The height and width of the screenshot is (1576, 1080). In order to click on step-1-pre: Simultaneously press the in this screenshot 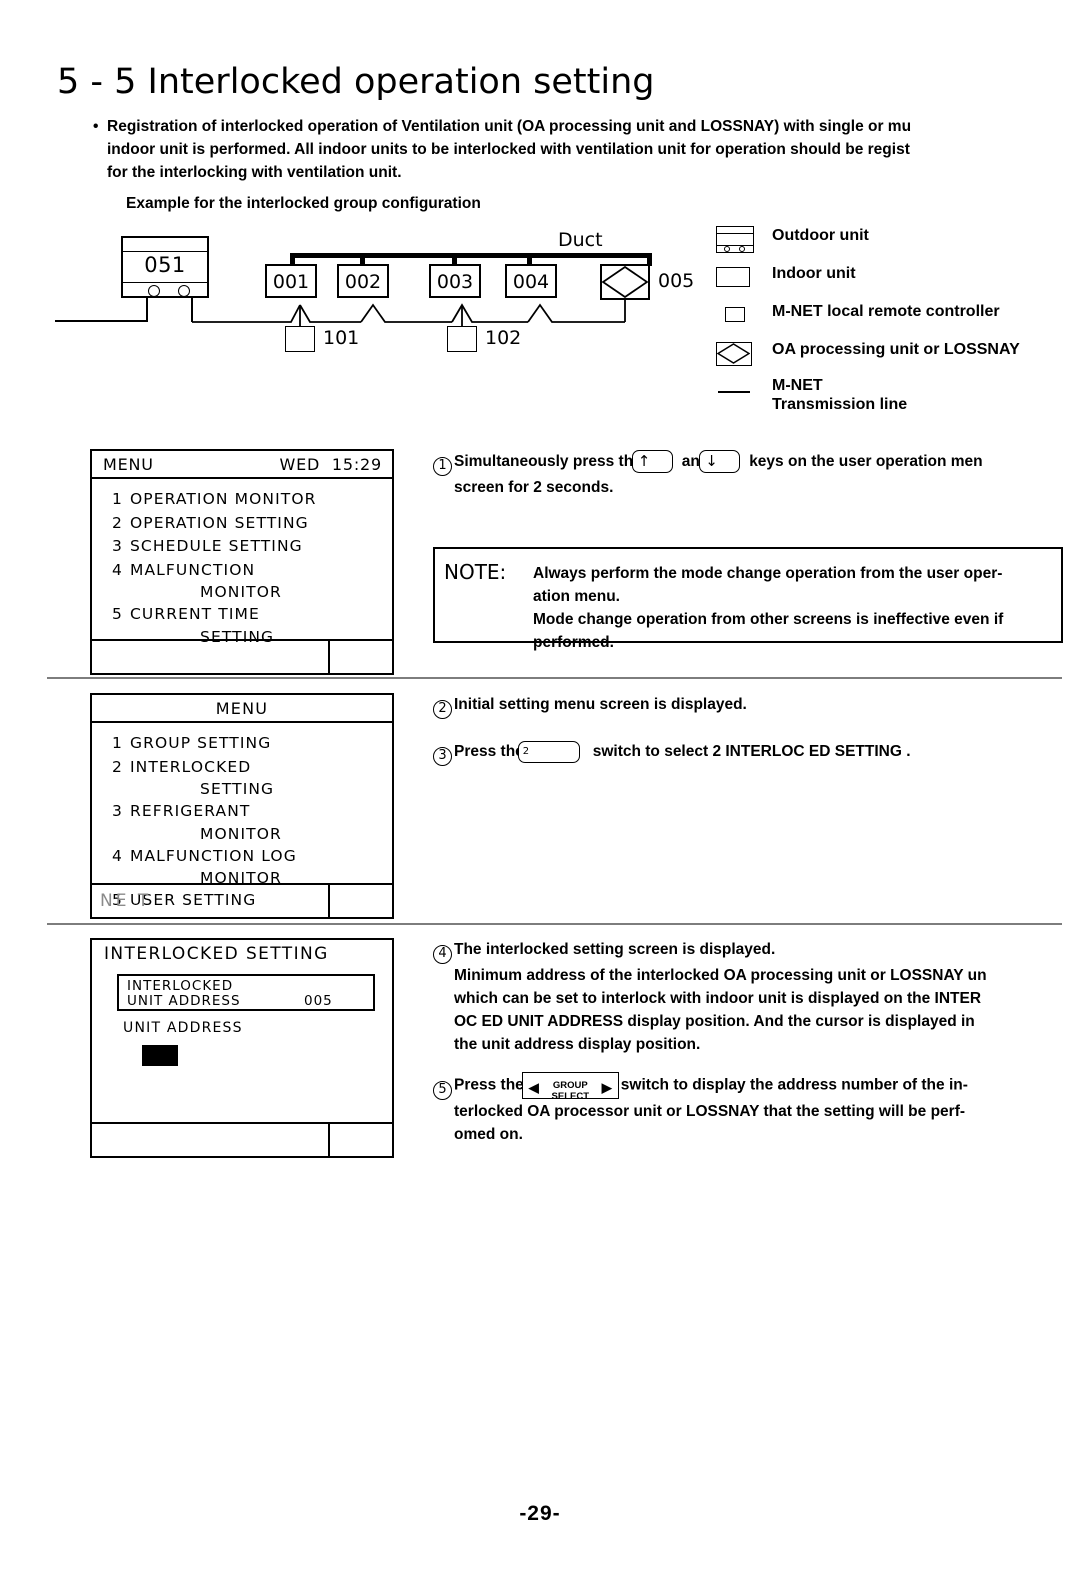, I will do `click(548, 461)`.